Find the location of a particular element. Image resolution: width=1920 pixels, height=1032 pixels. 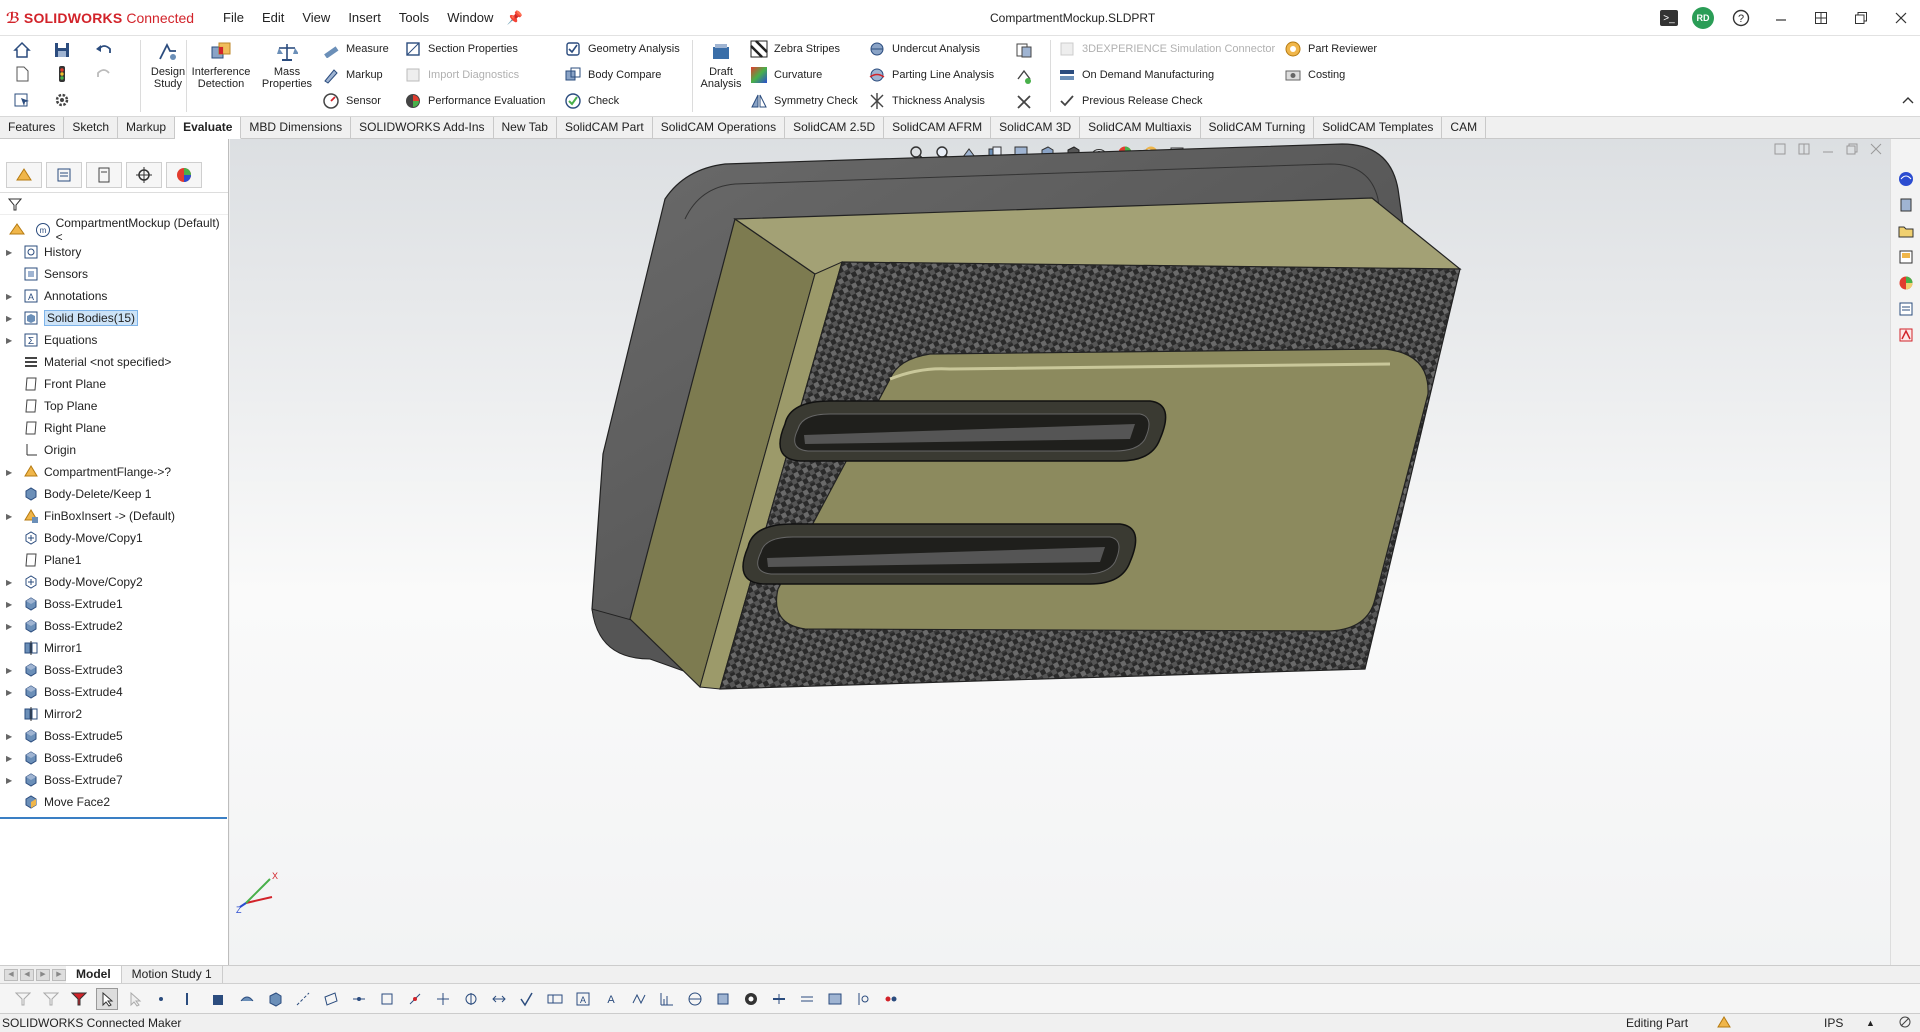

draft-analysis-button: Draft Analysis is located at coordinates (721, 65).